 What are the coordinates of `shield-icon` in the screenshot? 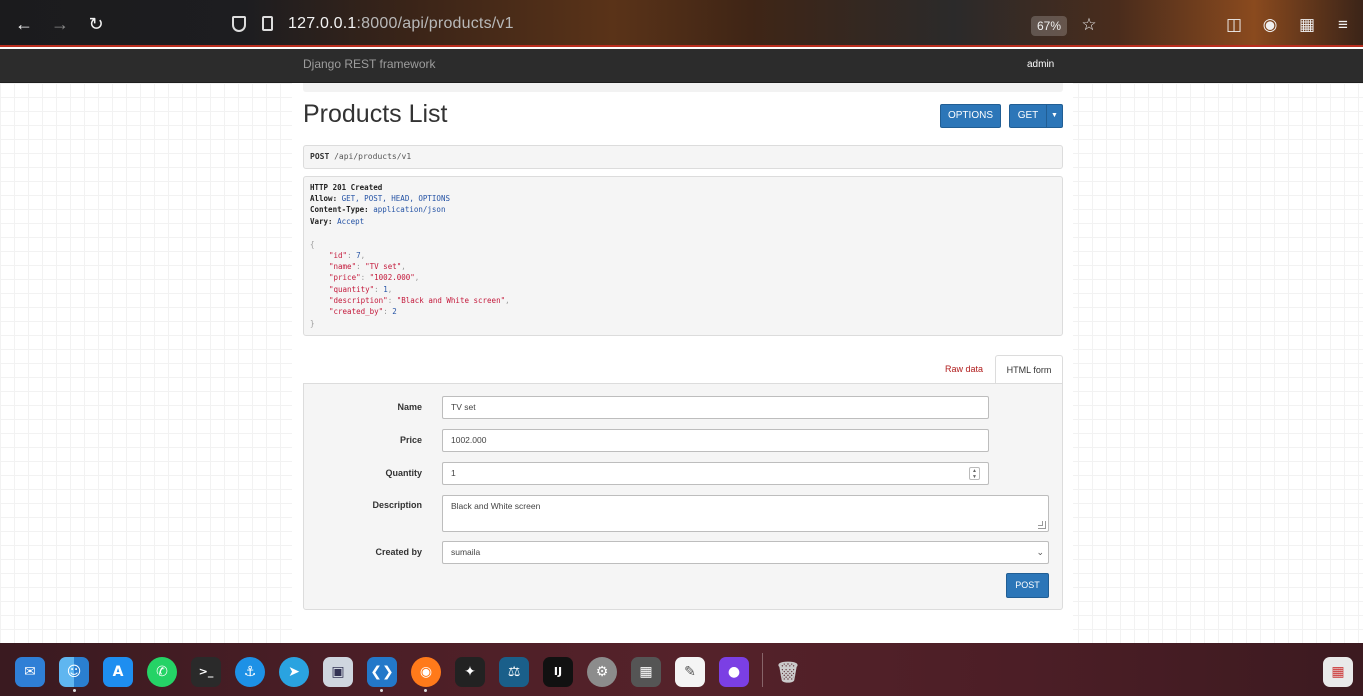 It's located at (239, 24).